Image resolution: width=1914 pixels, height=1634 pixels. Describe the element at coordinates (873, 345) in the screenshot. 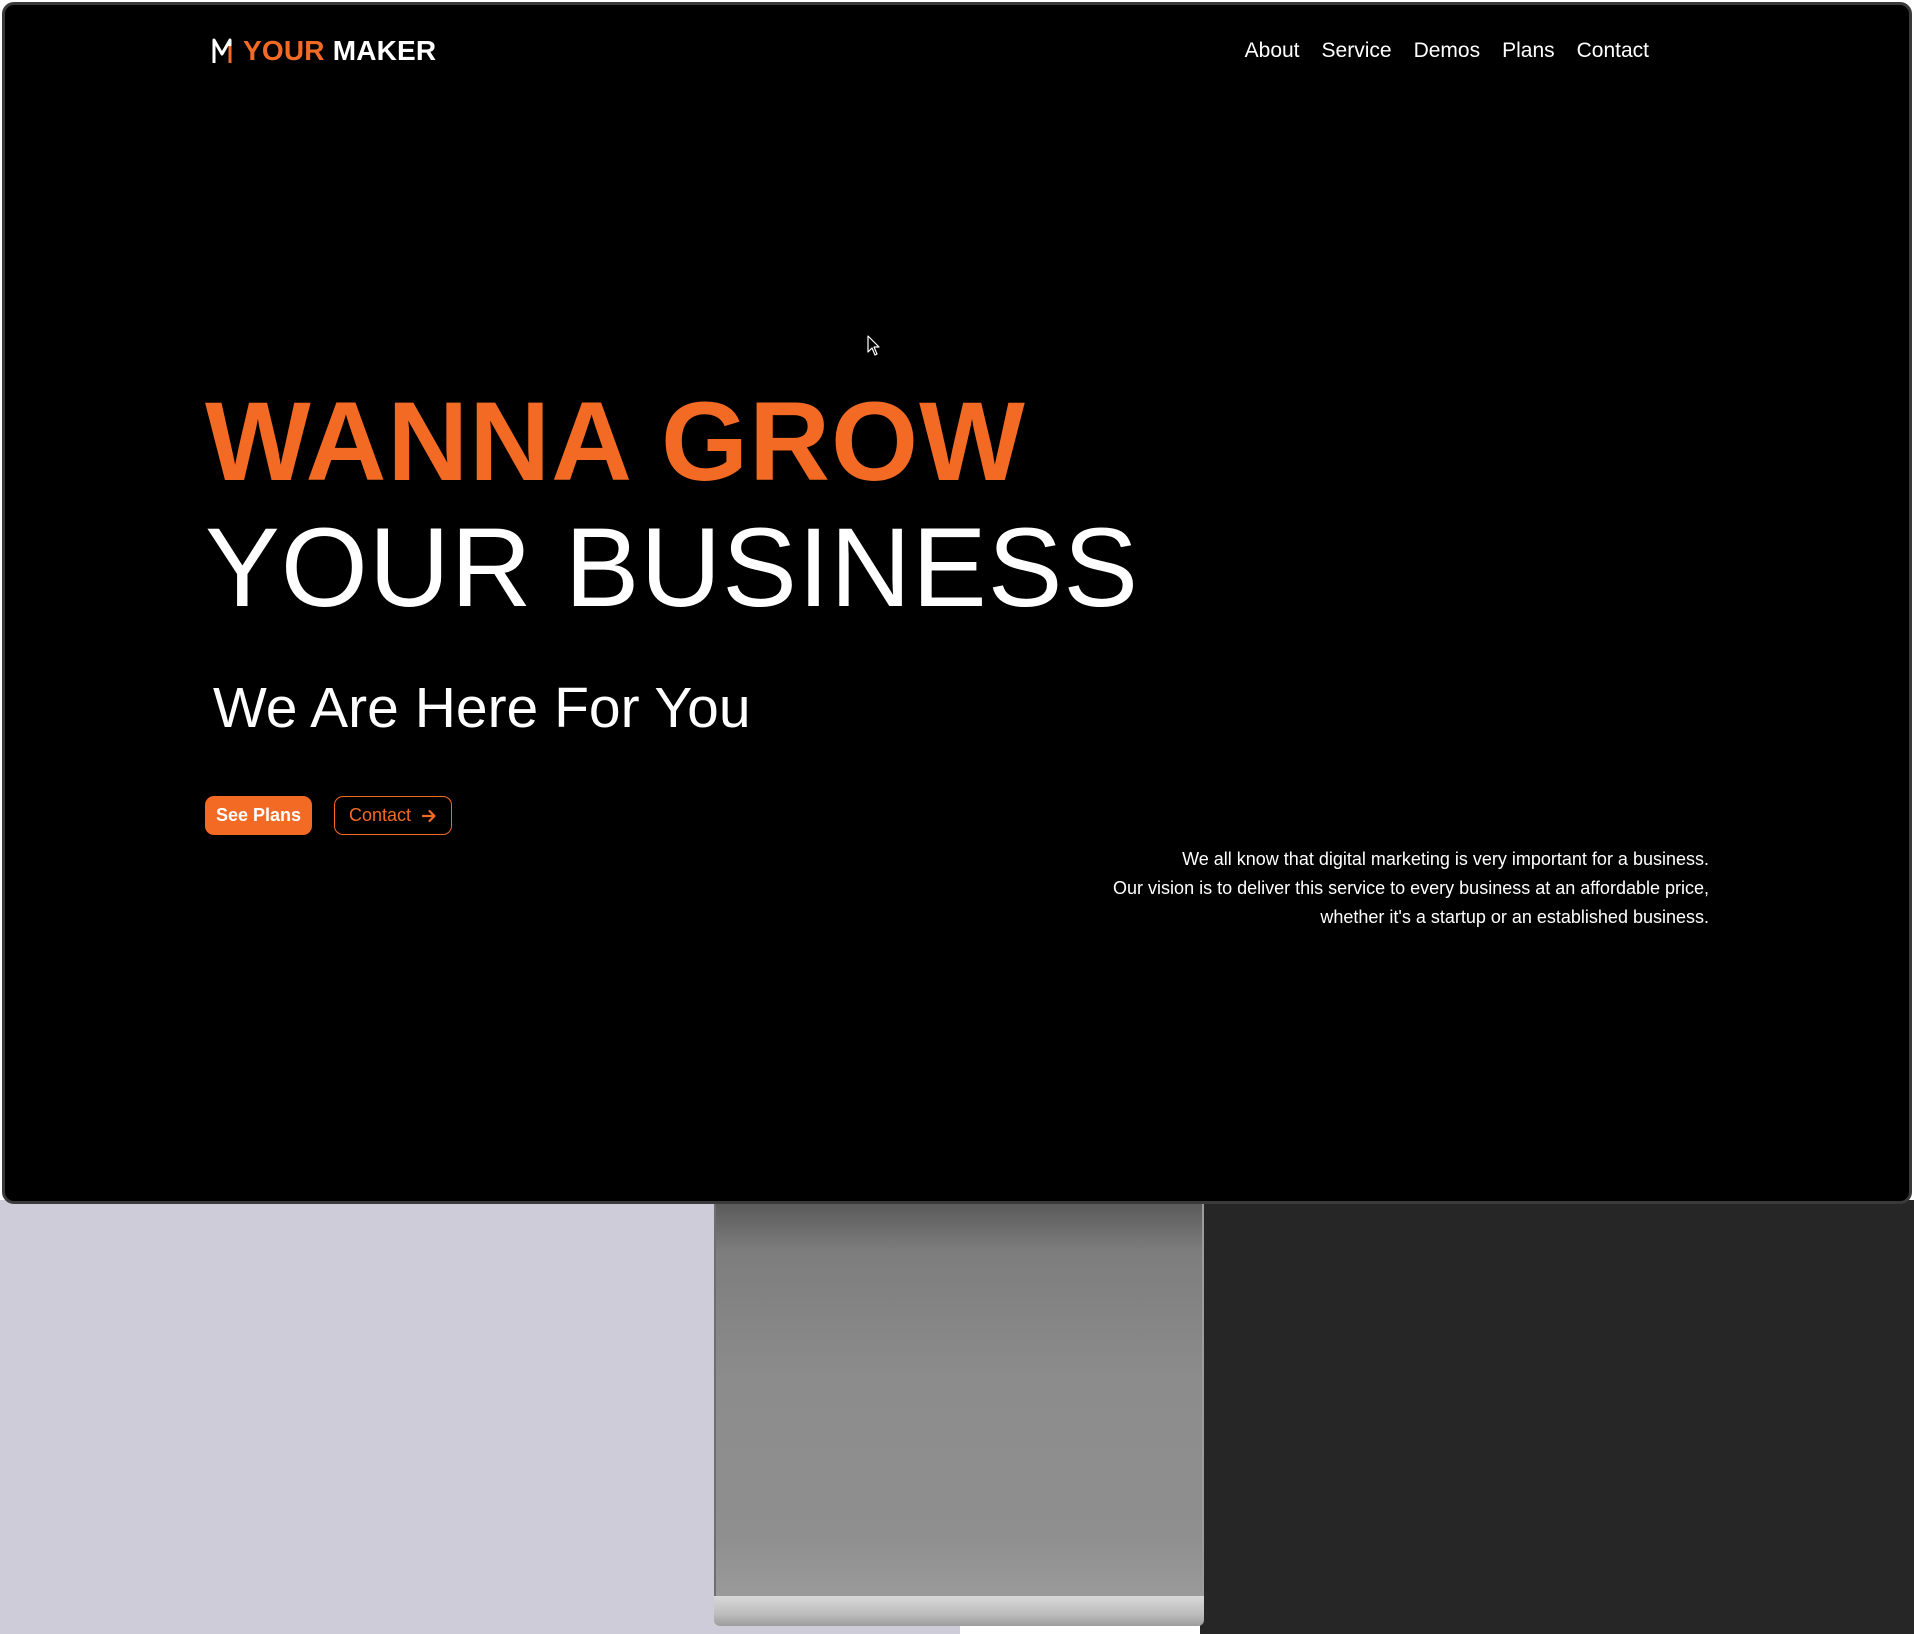

I see `mouse-cursor-icon` at that location.